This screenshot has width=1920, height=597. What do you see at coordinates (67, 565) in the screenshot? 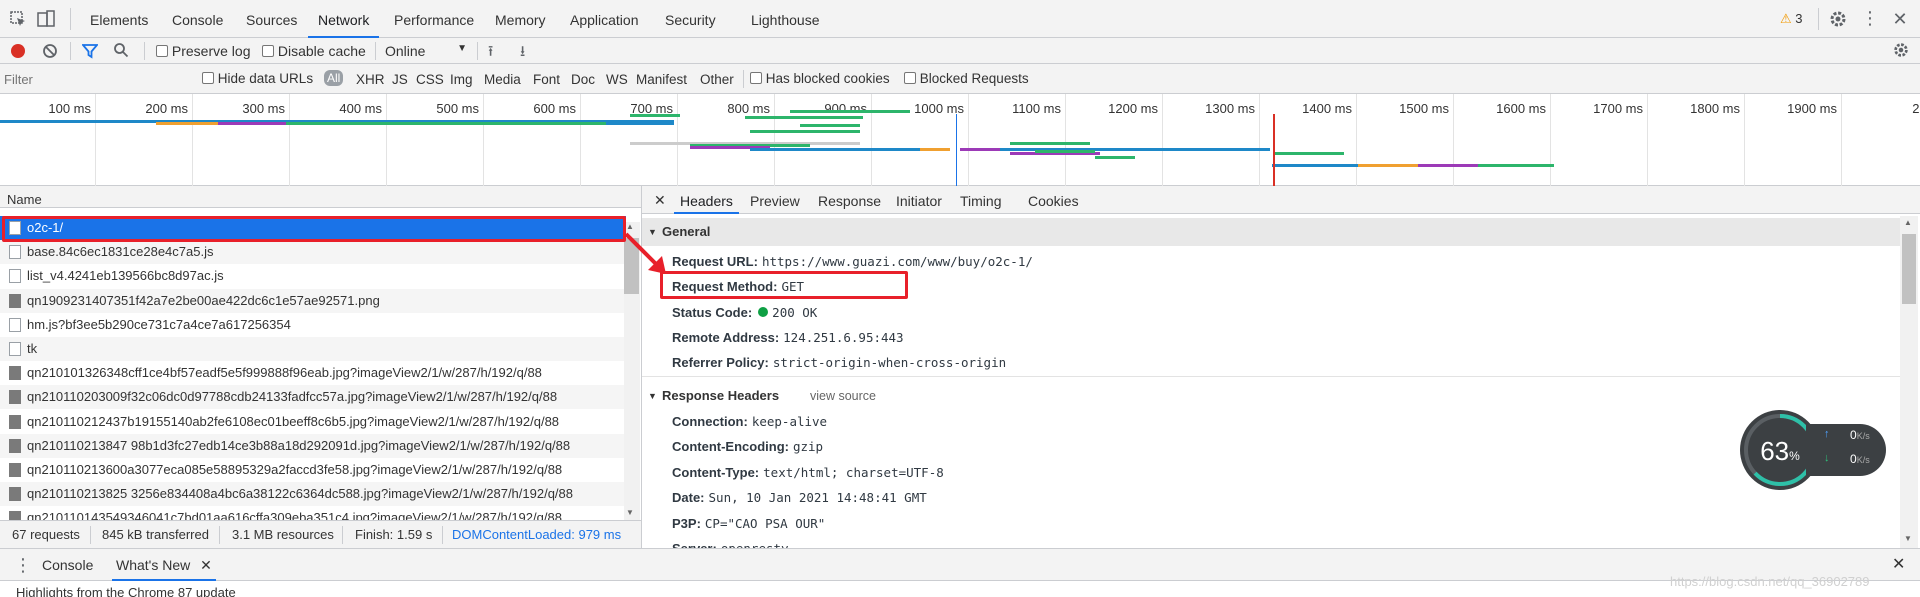
I see `drawer-tab-console: Console` at bounding box center [67, 565].